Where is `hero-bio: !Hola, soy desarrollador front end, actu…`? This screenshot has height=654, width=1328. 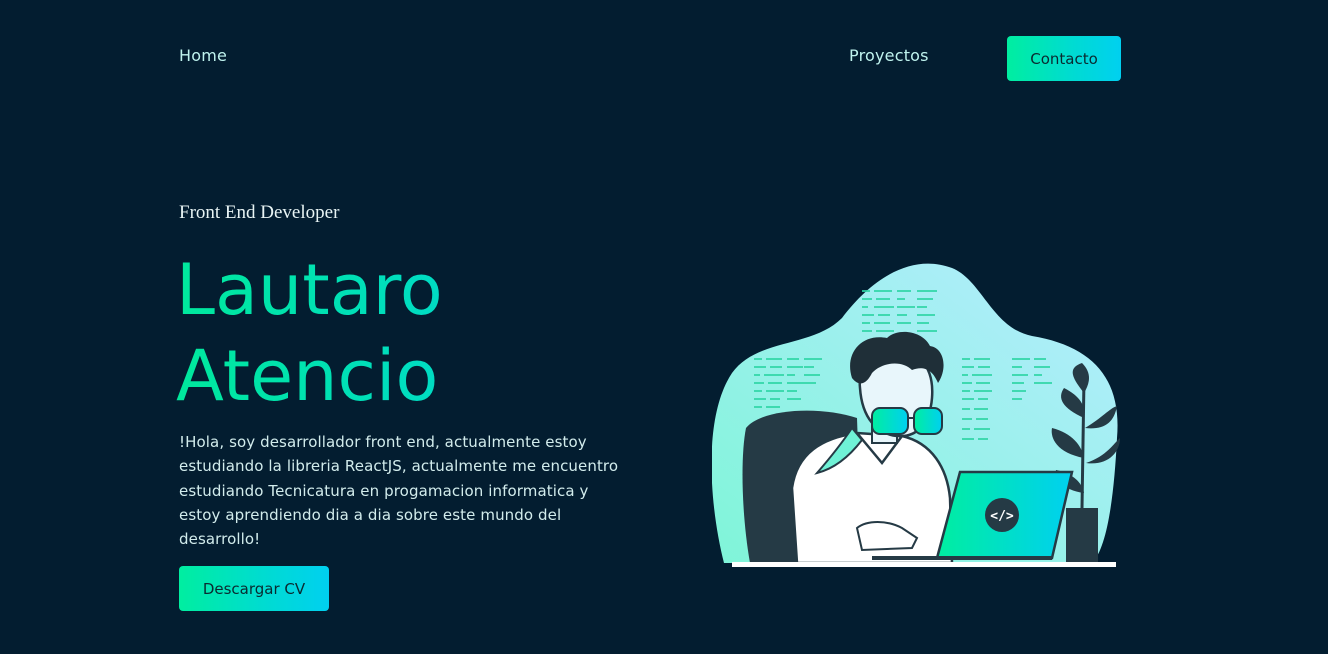 hero-bio: !Hola, soy desarrollador front end, actu… is located at coordinates (399, 491).